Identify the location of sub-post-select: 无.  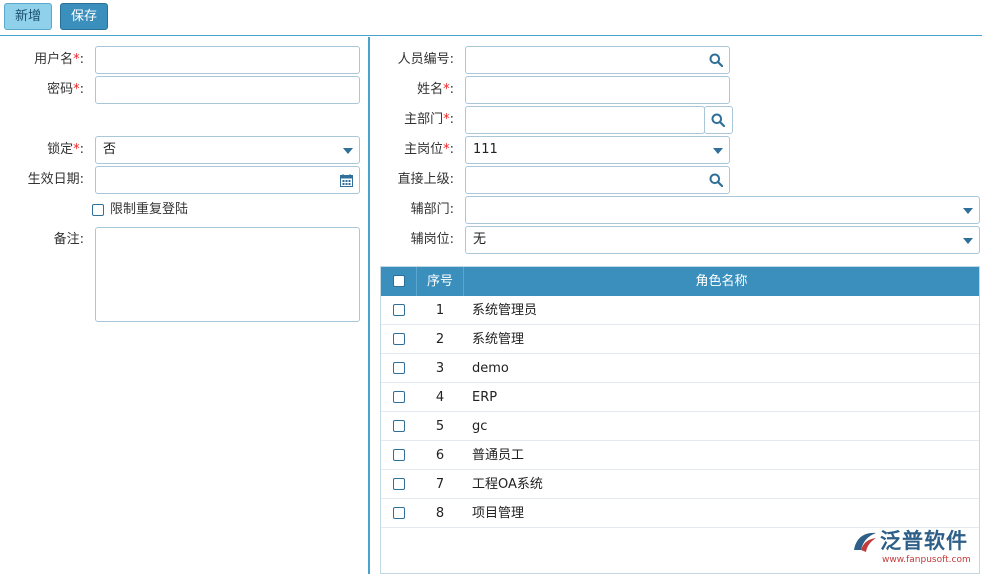
(722, 240).